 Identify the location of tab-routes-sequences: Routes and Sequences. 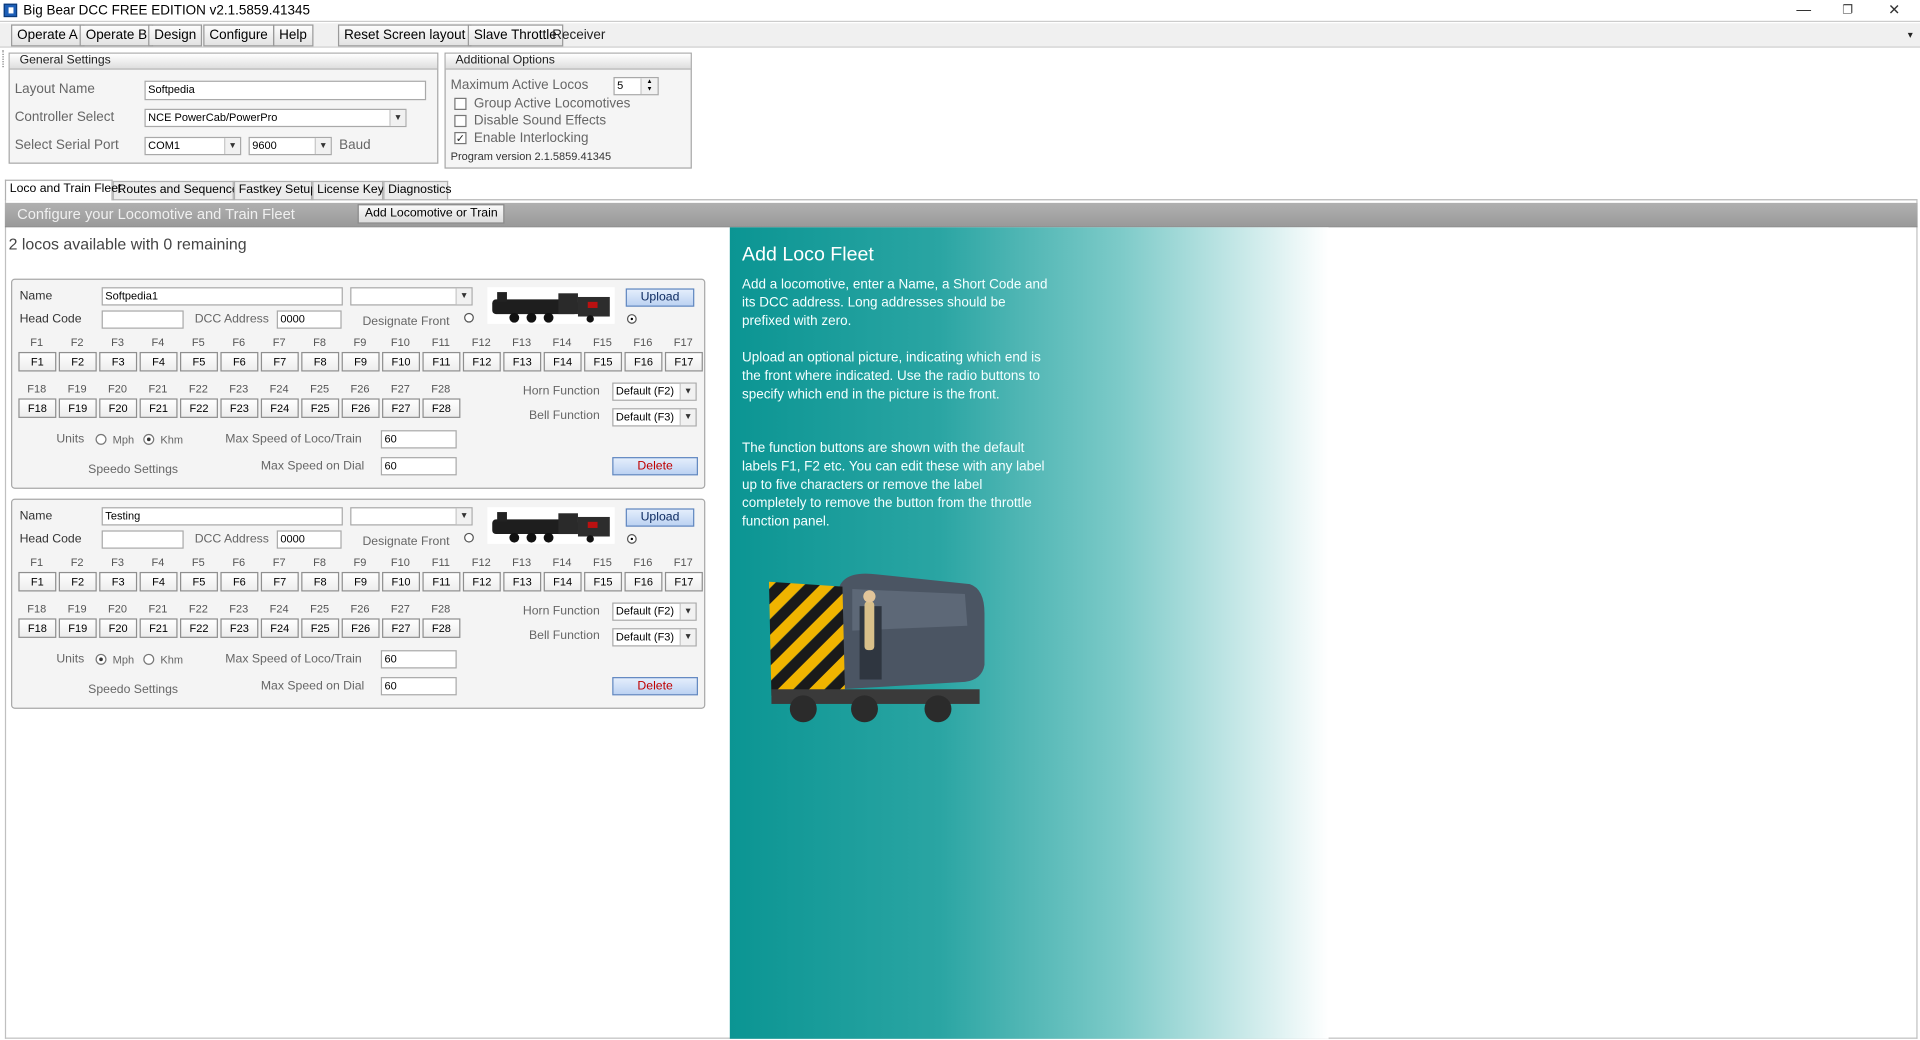
(178, 190).